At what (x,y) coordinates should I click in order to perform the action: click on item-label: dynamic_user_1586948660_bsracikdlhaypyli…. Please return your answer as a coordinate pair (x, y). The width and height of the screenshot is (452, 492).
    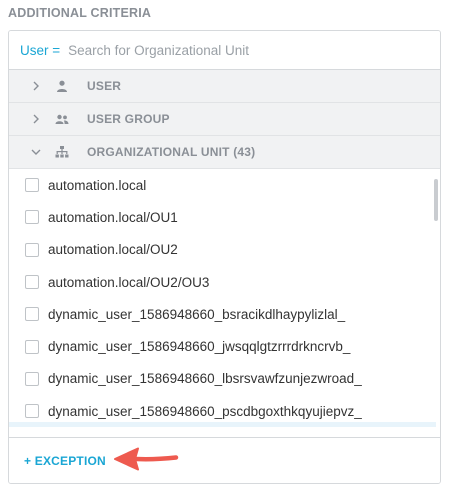
    Looking at the image, I should click on (197, 314).